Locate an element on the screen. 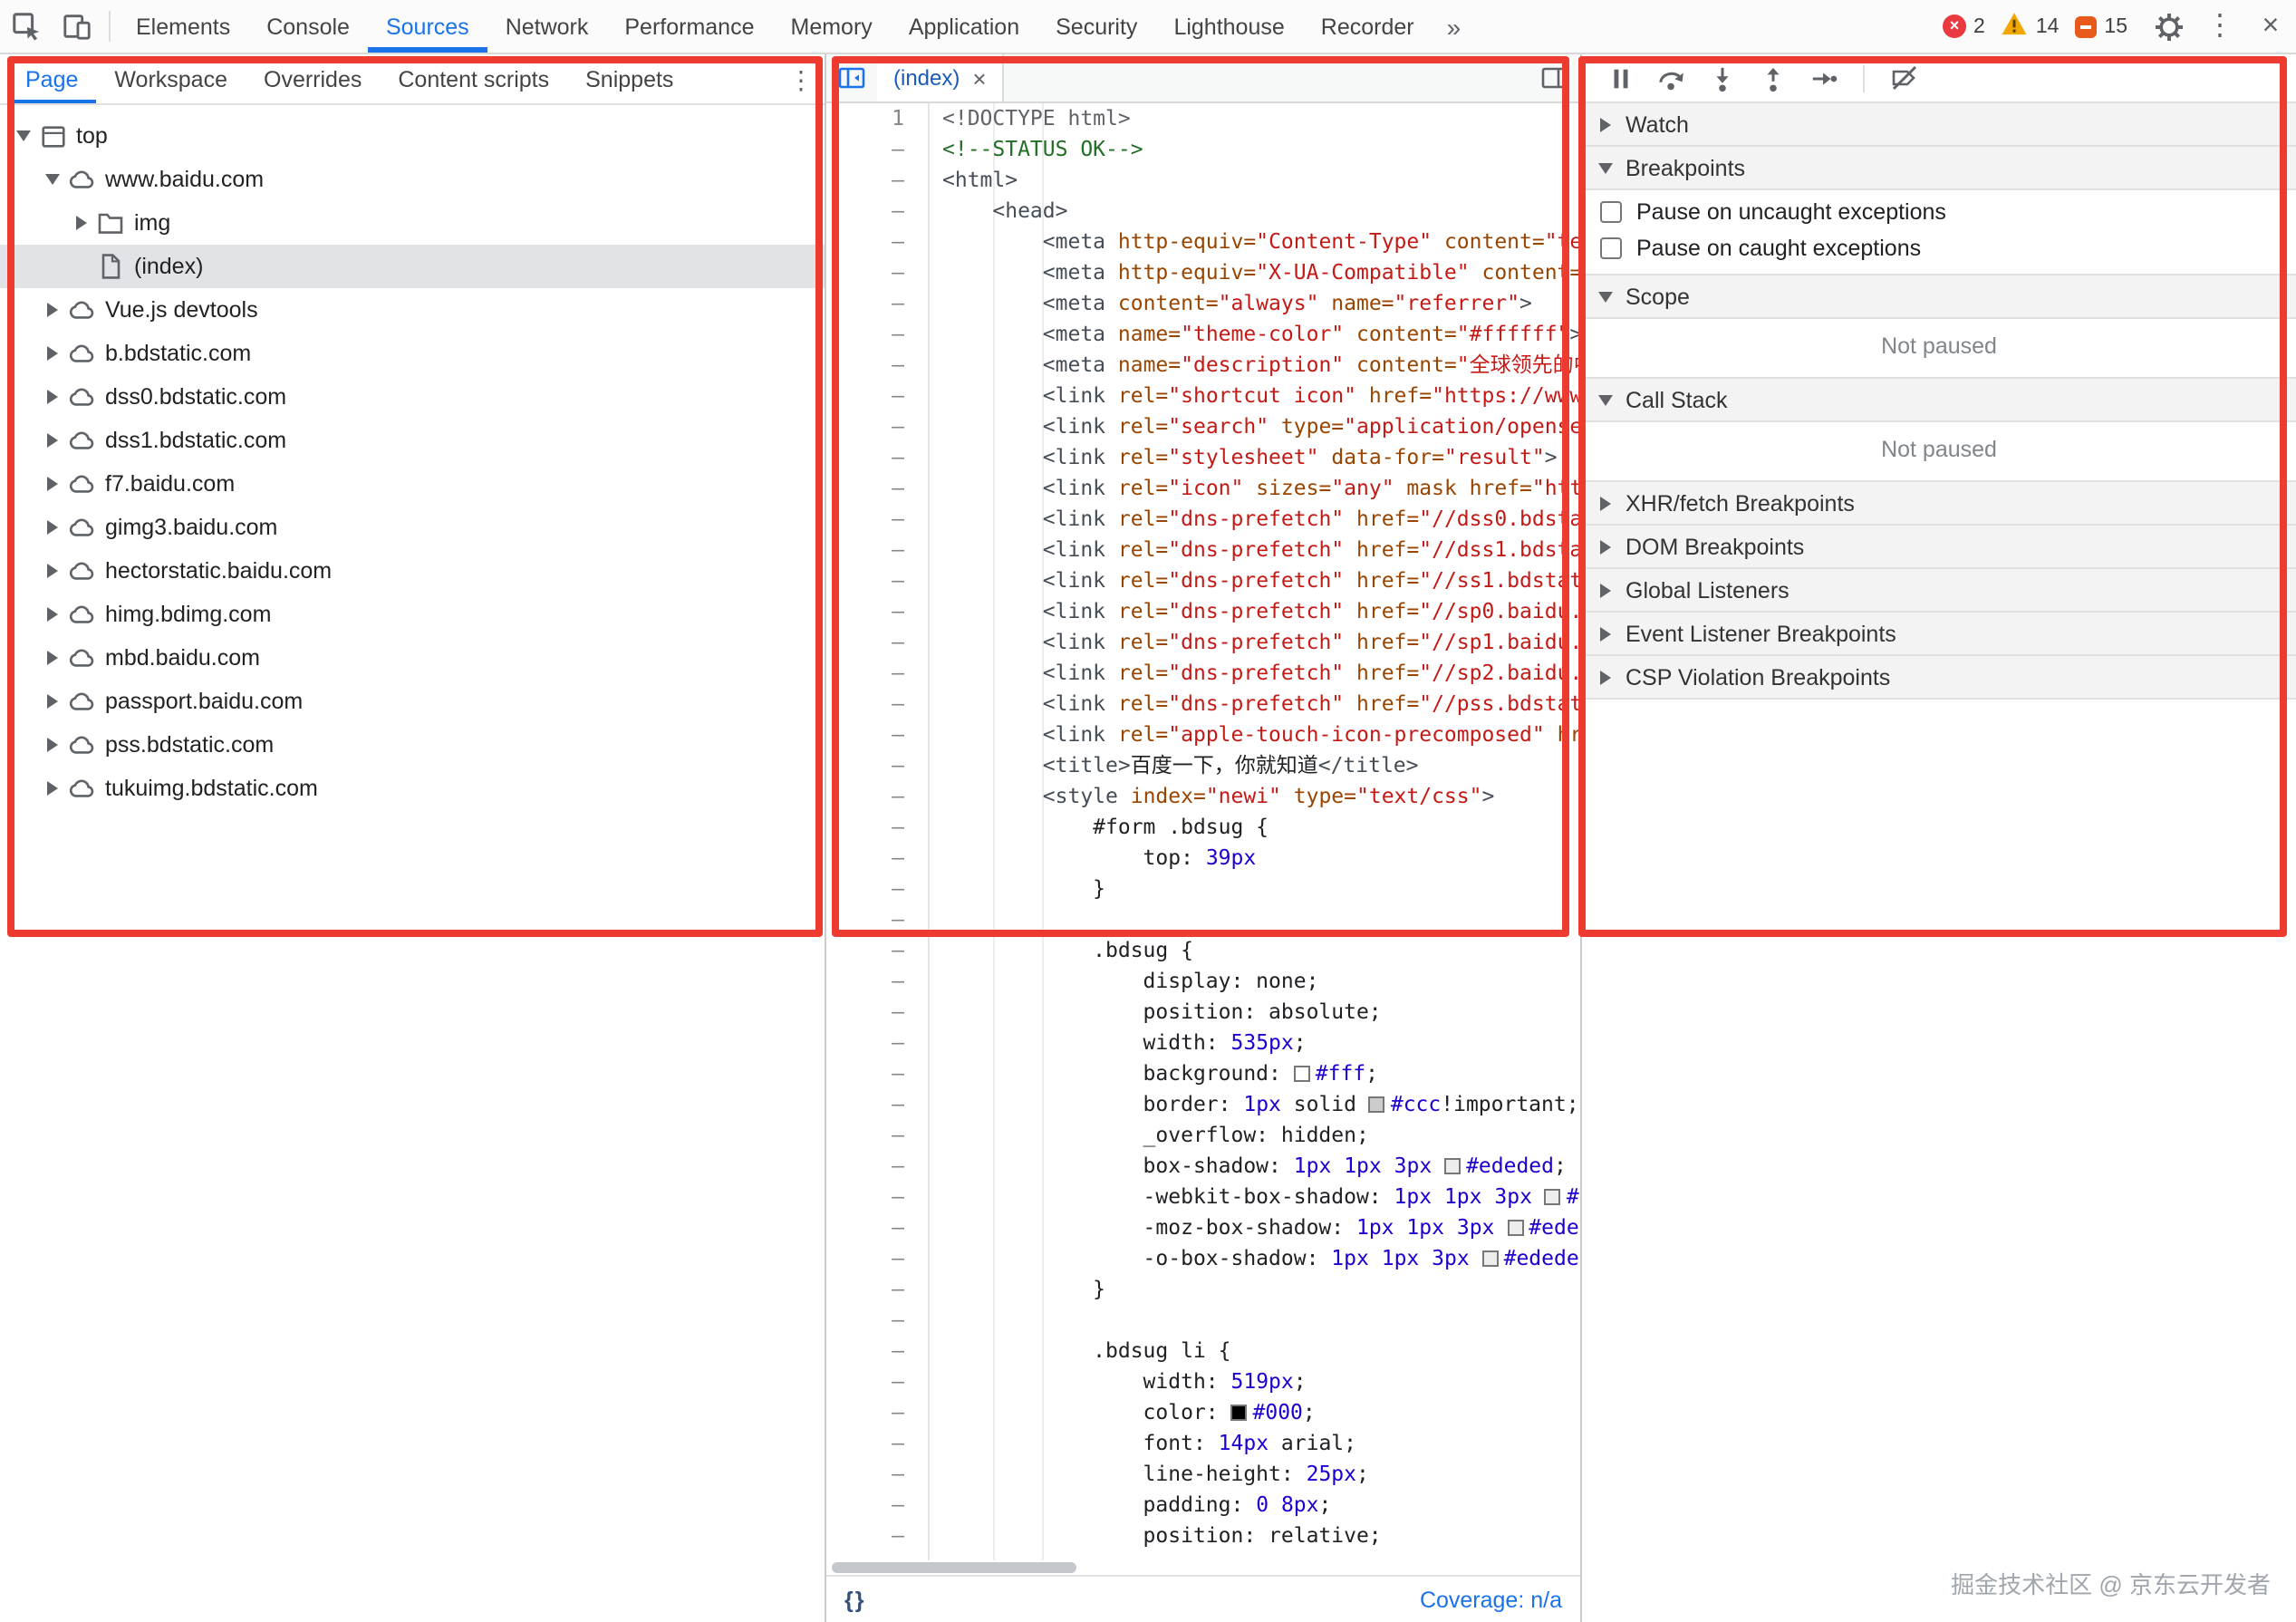  tree-item-himg-bdimg-com: himg.bdimg.com is located at coordinates (413, 614).